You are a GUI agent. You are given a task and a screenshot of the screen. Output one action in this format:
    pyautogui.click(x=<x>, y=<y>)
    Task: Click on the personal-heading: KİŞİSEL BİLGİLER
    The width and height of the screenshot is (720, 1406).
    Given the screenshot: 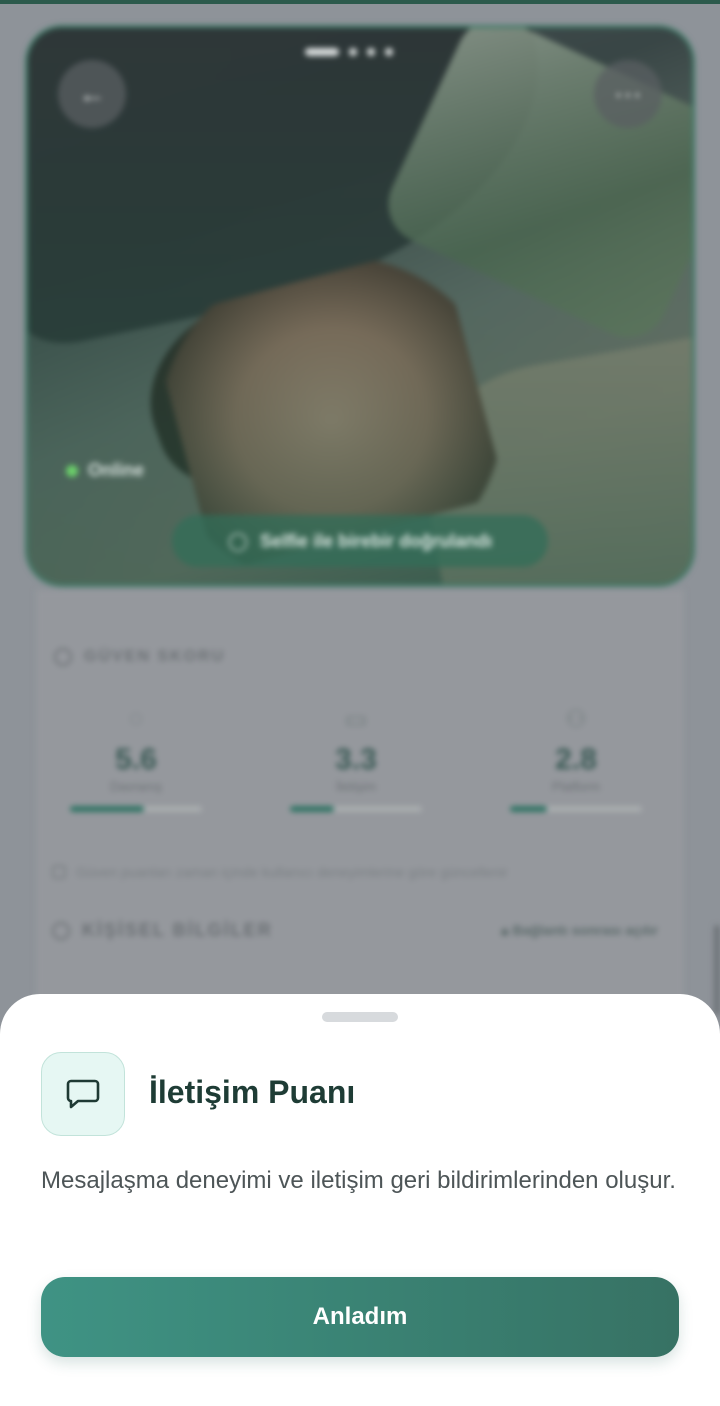 What is the action you would take?
    pyautogui.click(x=177, y=930)
    